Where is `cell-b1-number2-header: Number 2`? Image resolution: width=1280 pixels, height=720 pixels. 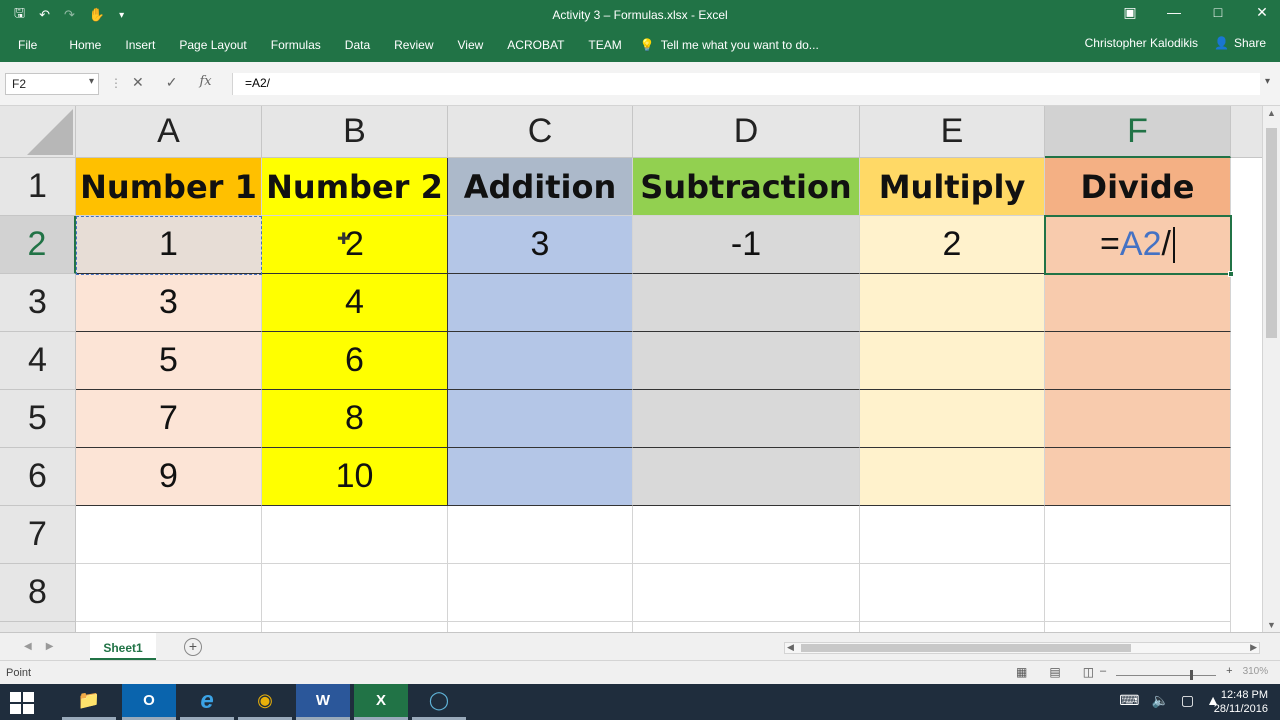 cell-b1-number2-header: Number 2 is located at coordinates (355, 187).